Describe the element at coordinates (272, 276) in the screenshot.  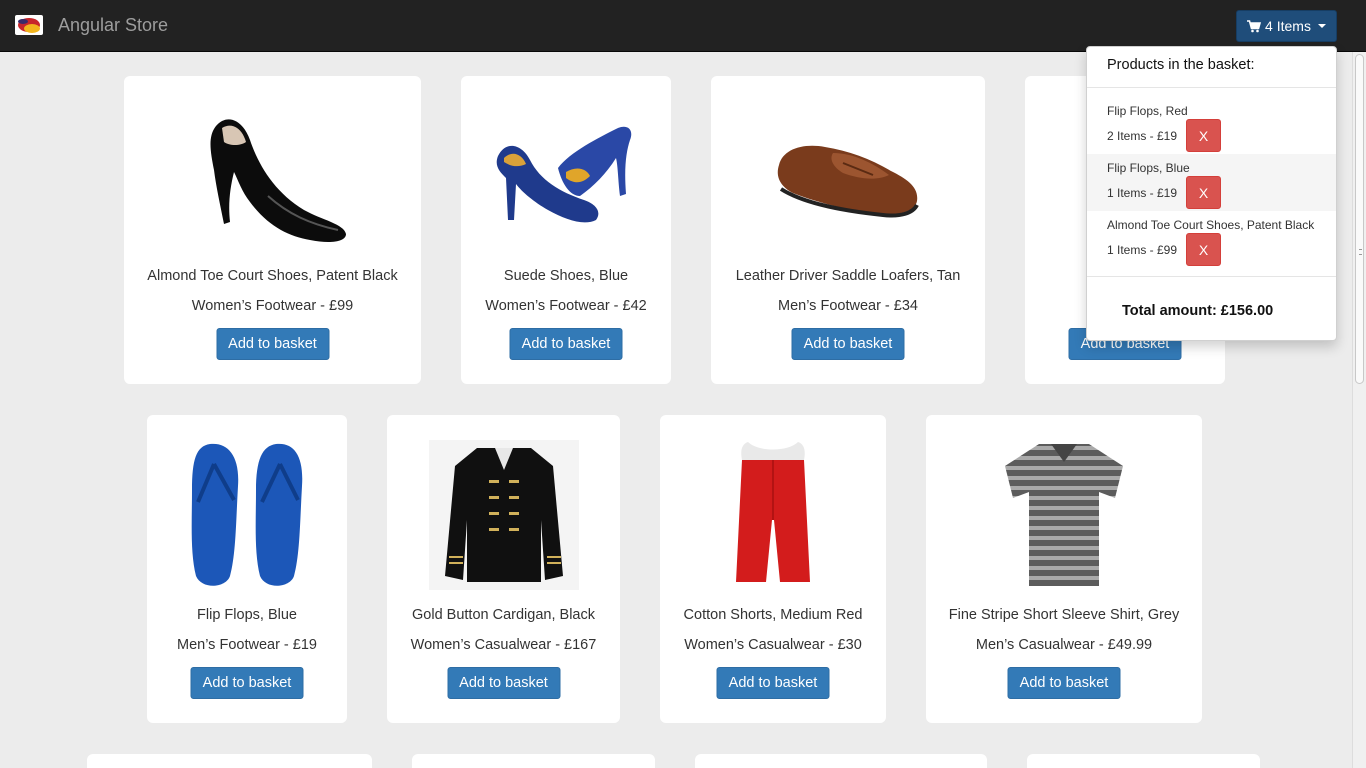
I see `product-name: Almond Toe Court Shoes, Patent Black` at that location.